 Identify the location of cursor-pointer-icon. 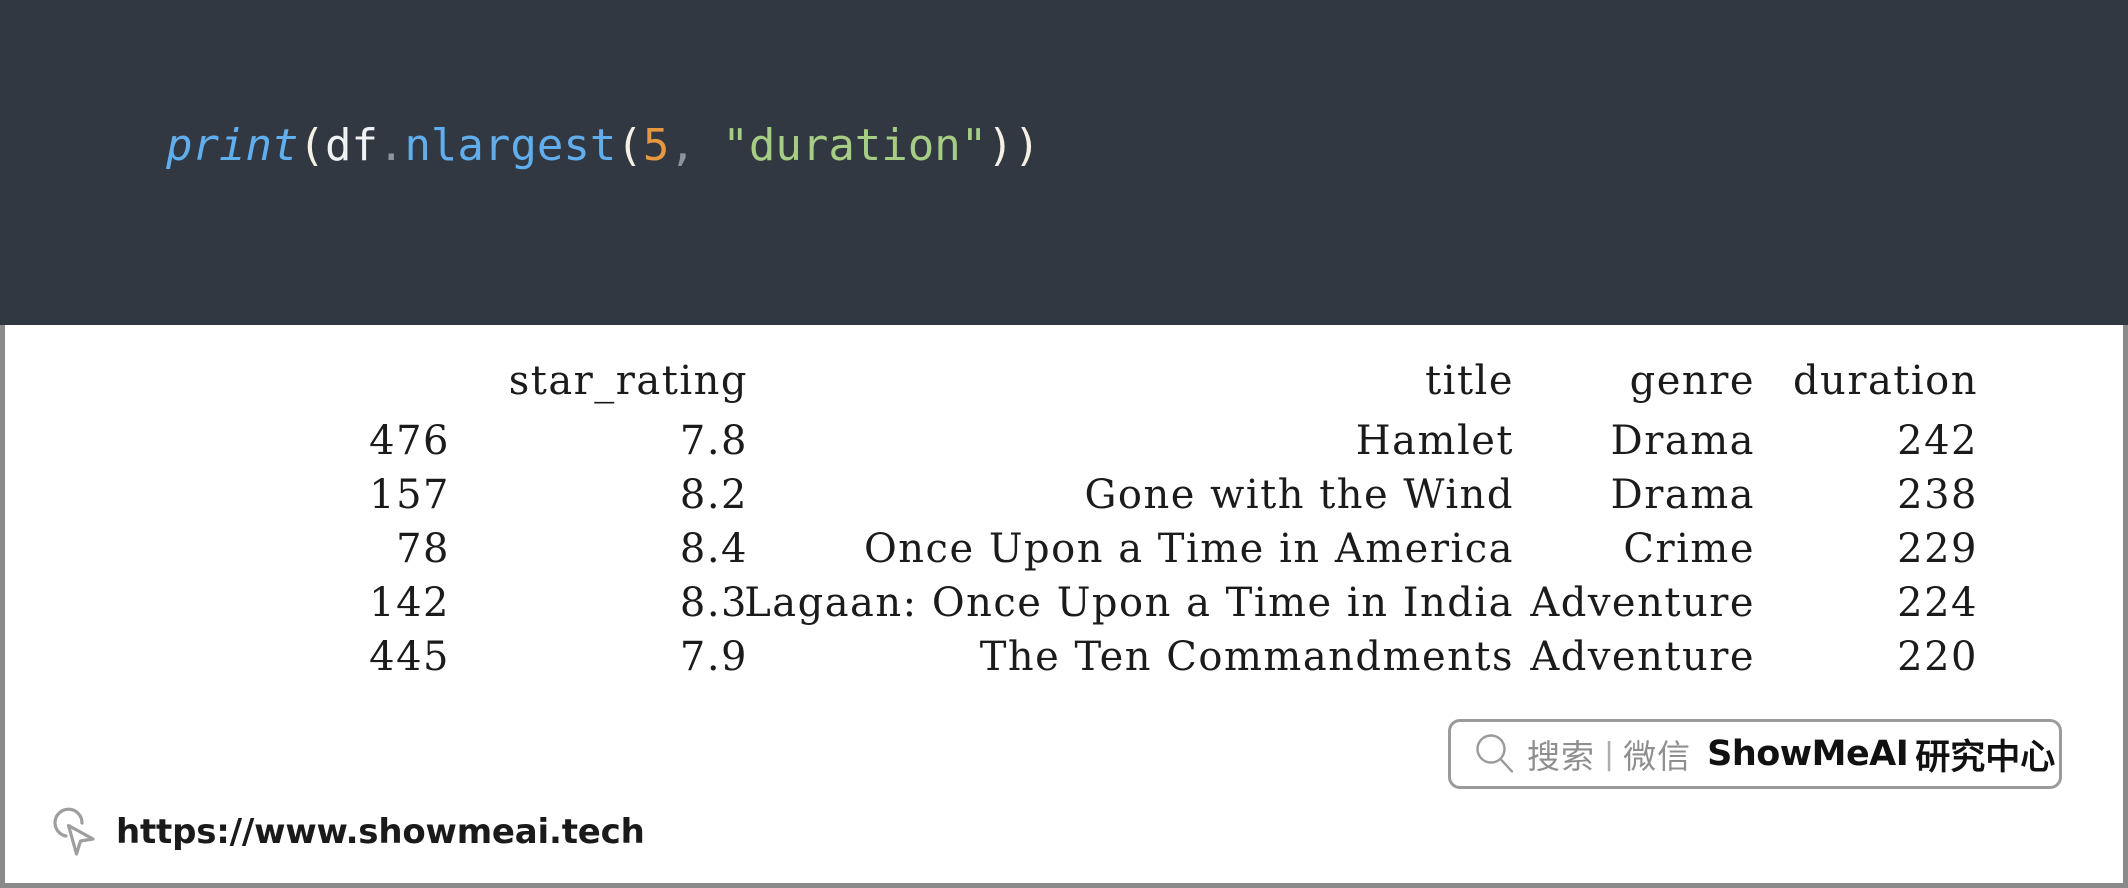
(74, 831).